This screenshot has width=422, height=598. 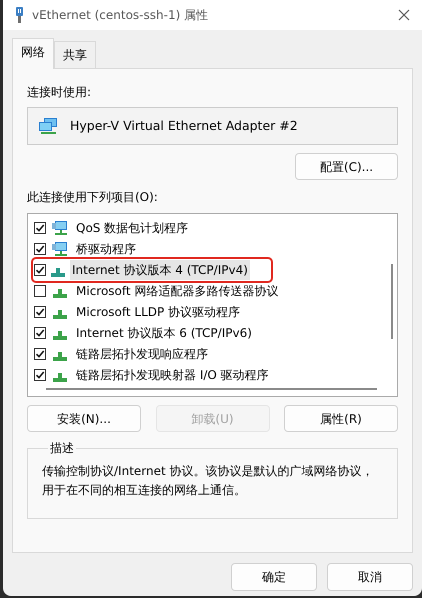 What do you see at coordinates (370, 577) in the screenshot?
I see `cancel-button: 取消` at bounding box center [370, 577].